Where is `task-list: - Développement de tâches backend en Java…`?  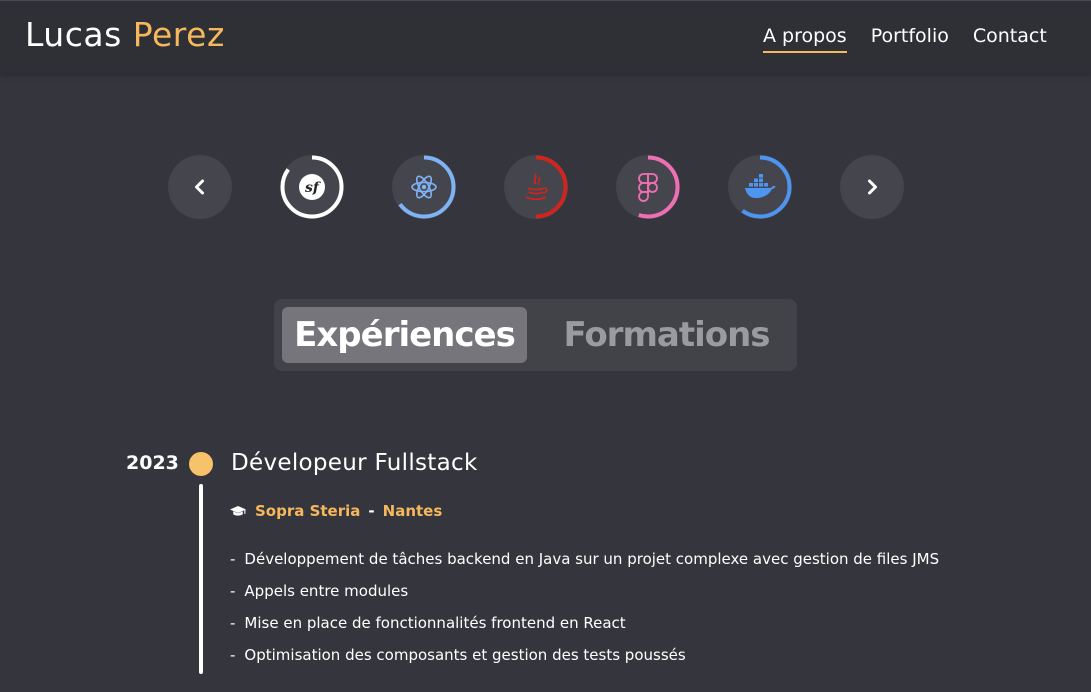 task-list: - Développement de tâches backend en Java… is located at coordinates (584, 612).